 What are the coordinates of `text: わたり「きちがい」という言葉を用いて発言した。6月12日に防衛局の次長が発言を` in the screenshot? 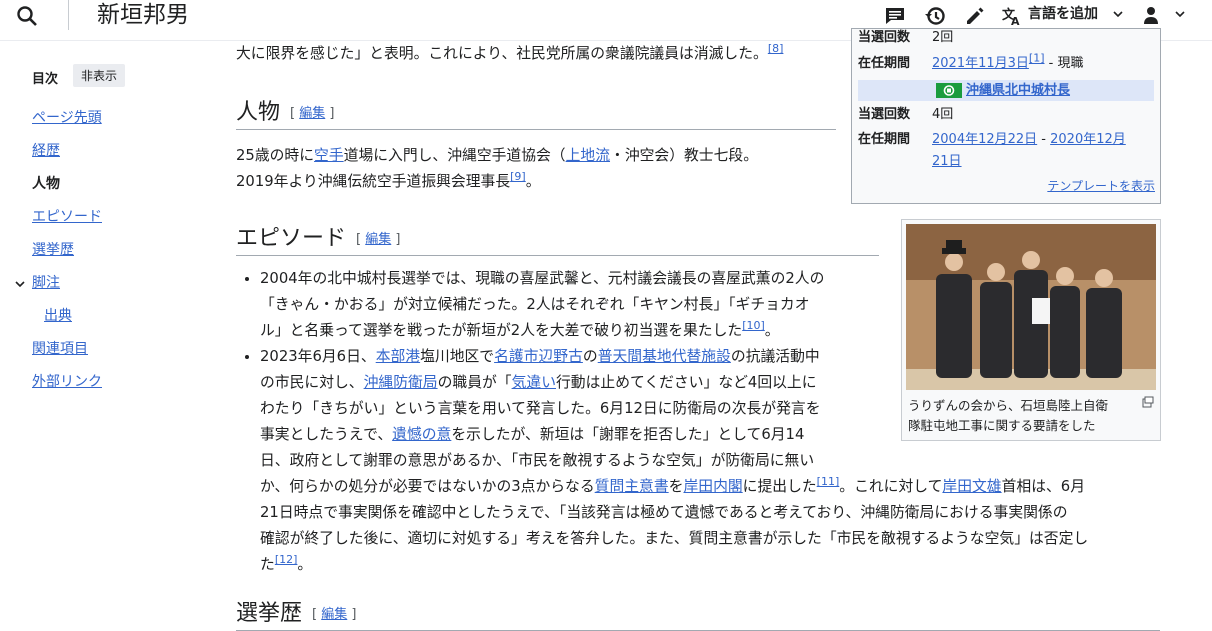 It's located at (540, 408).